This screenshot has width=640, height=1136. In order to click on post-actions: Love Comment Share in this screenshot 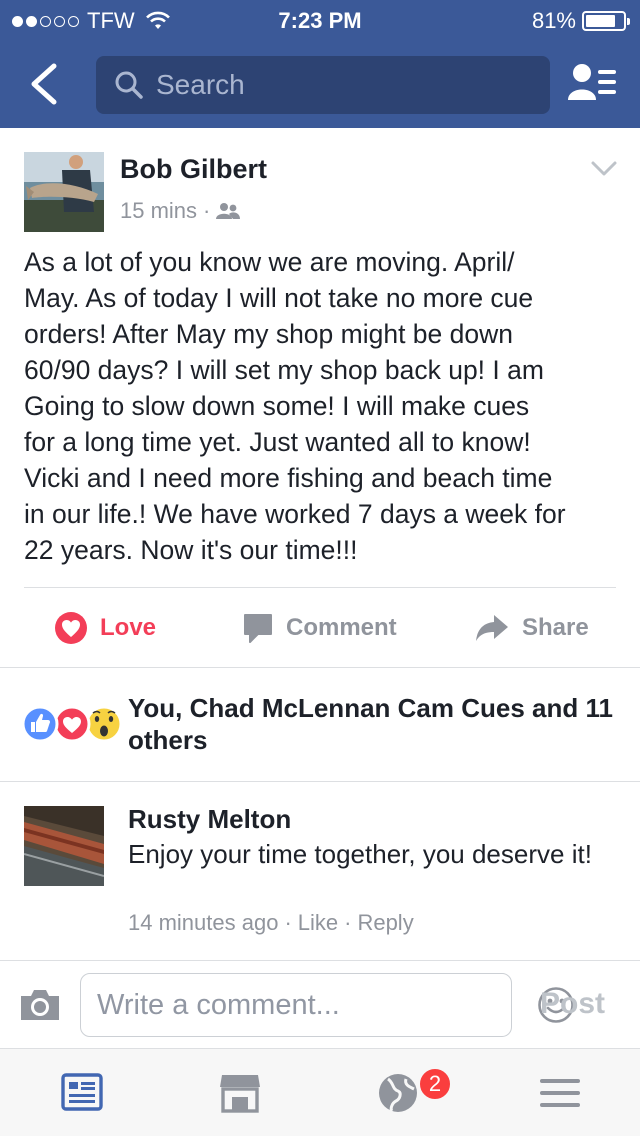, I will do `click(320, 628)`.